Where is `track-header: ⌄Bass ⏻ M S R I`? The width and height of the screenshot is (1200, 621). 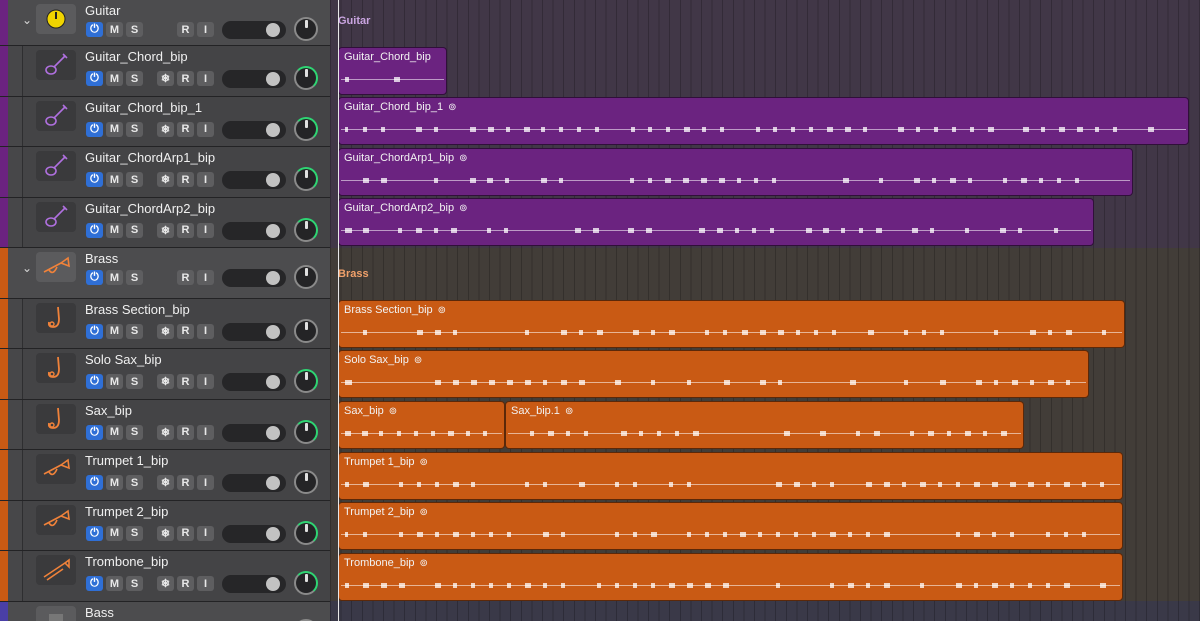
track-header: ⌄Bass ⏻ M S R I is located at coordinates (165, 611).